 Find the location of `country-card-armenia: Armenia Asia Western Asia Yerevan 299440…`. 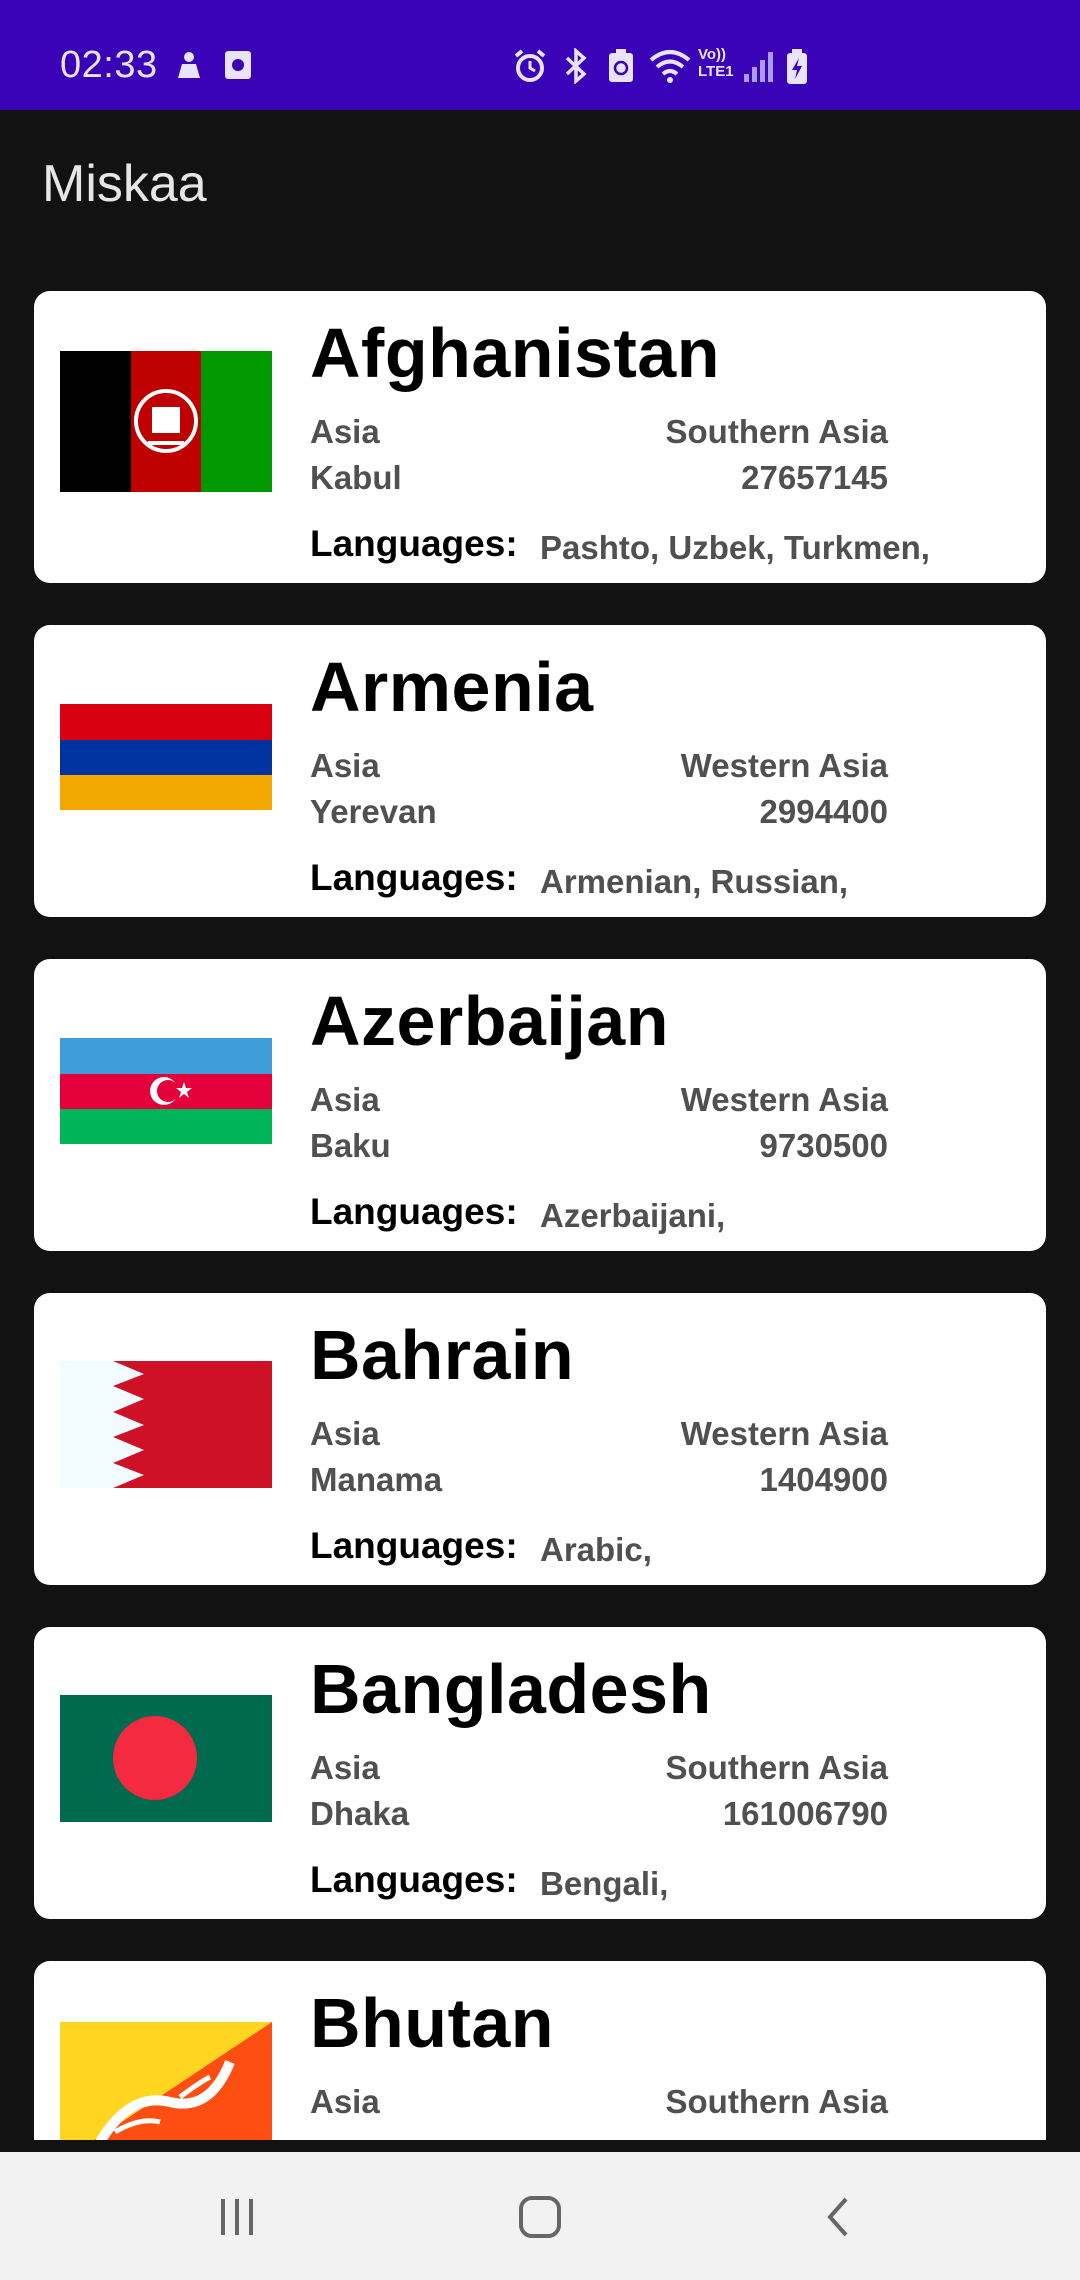

country-card-armenia: Armenia Asia Western Asia Yerevan 299440… is located at coordinates (540, 771).